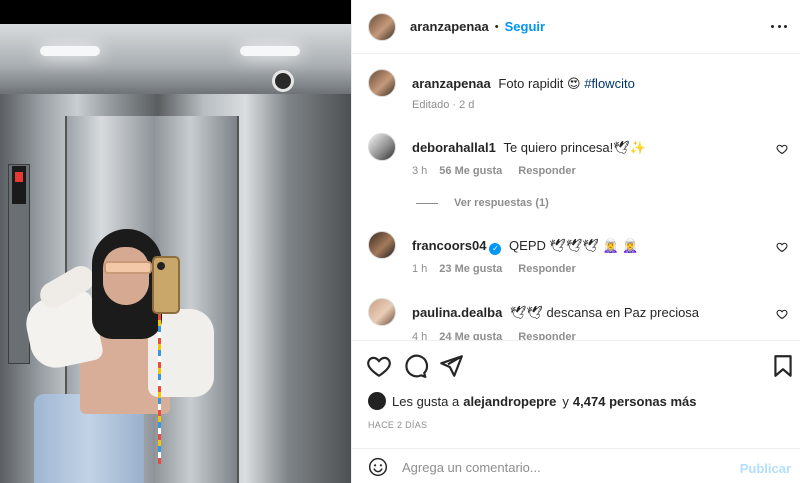 The height and width of the screenshot is (483, 800). Describe the element at coordinates (635, 401) in the screenshot. I see `likes-others: 4,474 personas más` at that location.